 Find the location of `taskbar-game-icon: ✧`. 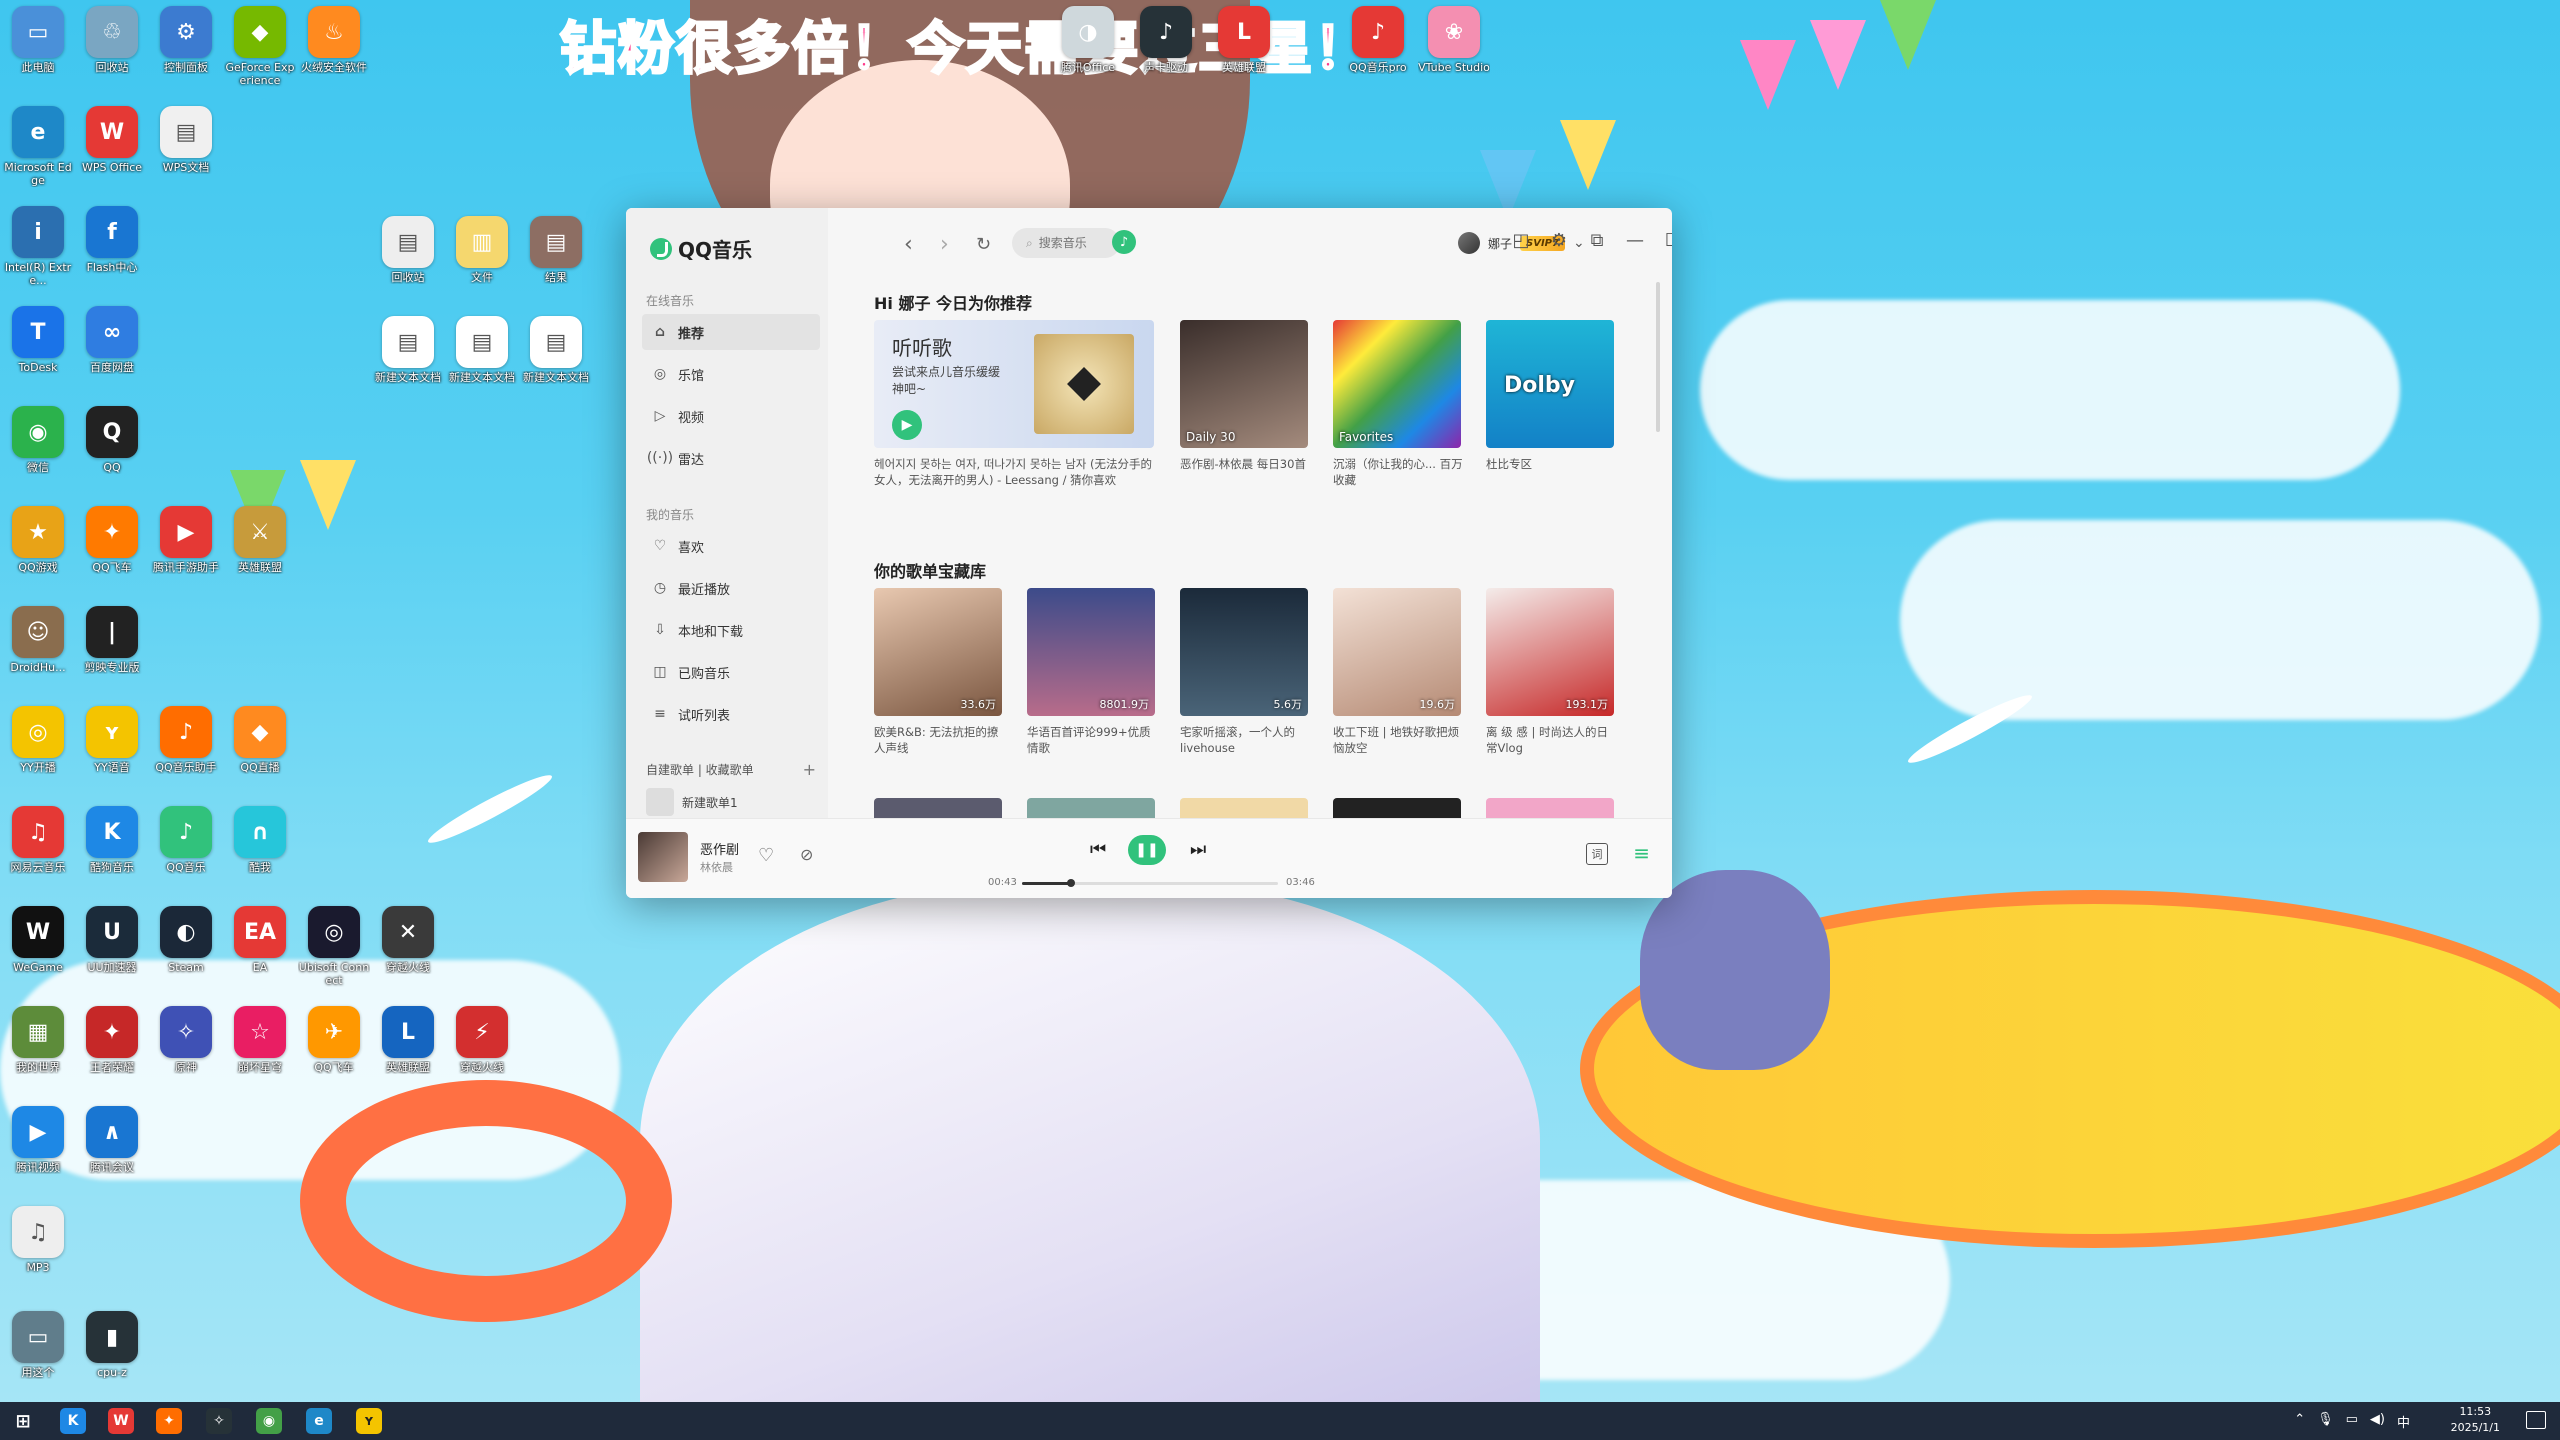

taskbar-game-icon: ✧ is located at coordinates (219, 1421).